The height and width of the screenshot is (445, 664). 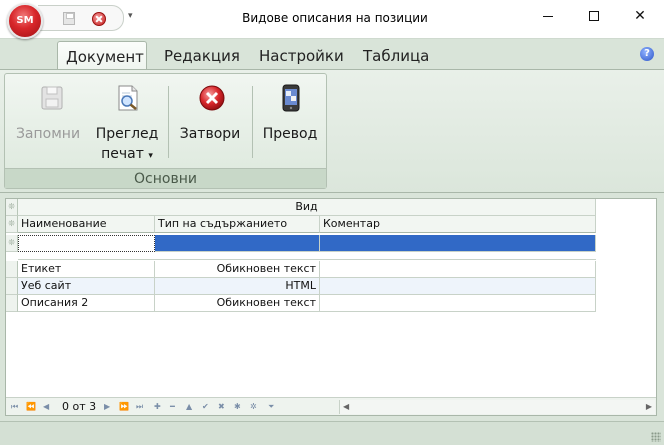 I want to click on close-button: Затвори, so click(x=210, y=122).